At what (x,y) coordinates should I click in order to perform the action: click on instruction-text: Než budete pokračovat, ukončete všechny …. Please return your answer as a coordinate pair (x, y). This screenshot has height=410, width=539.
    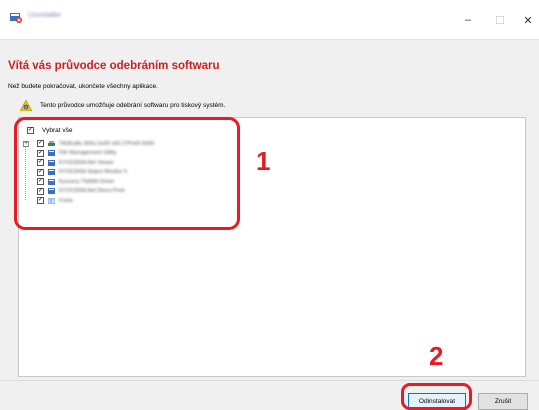
    Looking at the image, I should click on (83, 86).